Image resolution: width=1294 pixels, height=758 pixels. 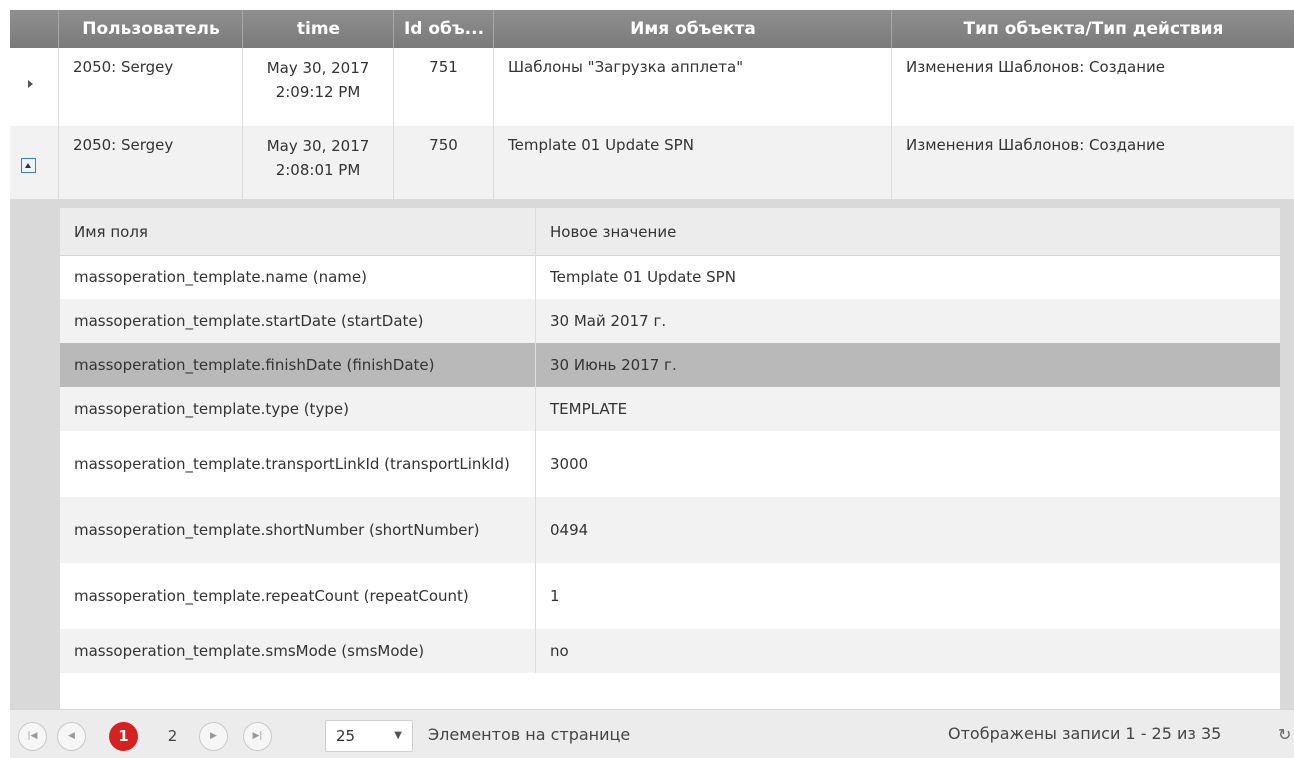 I want to click on detail-field-value: 30 Май 2017 г., so click(x=907, y=321).